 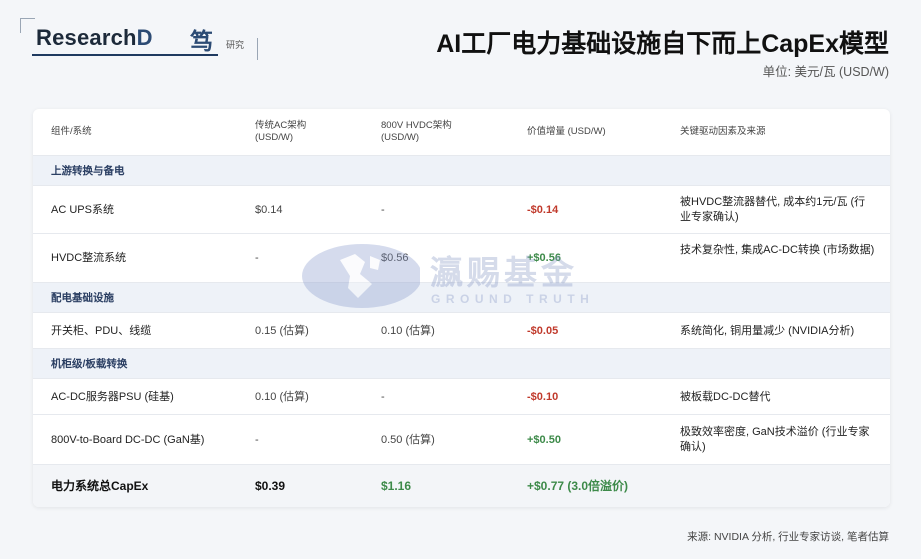 What do you see at coordinates (82, 298) in the screenshot?
I see `section-title: 配电基础设施` at bounding box center [82, 298].